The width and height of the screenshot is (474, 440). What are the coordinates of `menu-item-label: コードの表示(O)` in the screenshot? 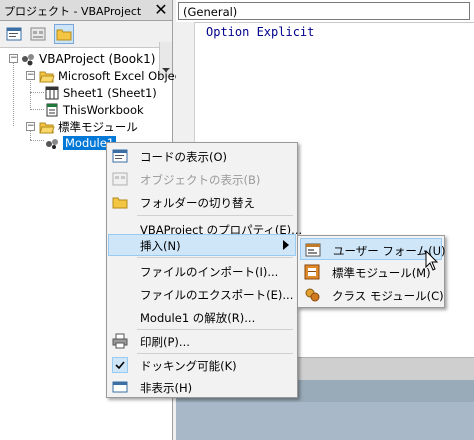 It's located at (184, 157).